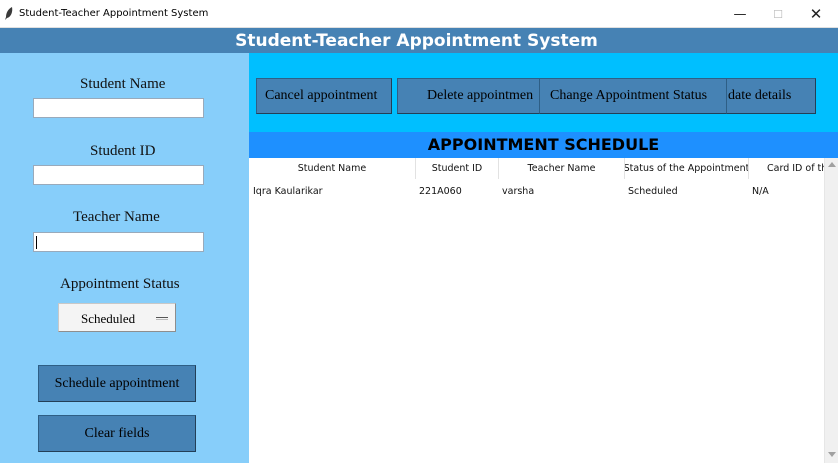 This screenshot has height=463, width=838. I want to click on student-id-label: Student ID, so click(123, 151).